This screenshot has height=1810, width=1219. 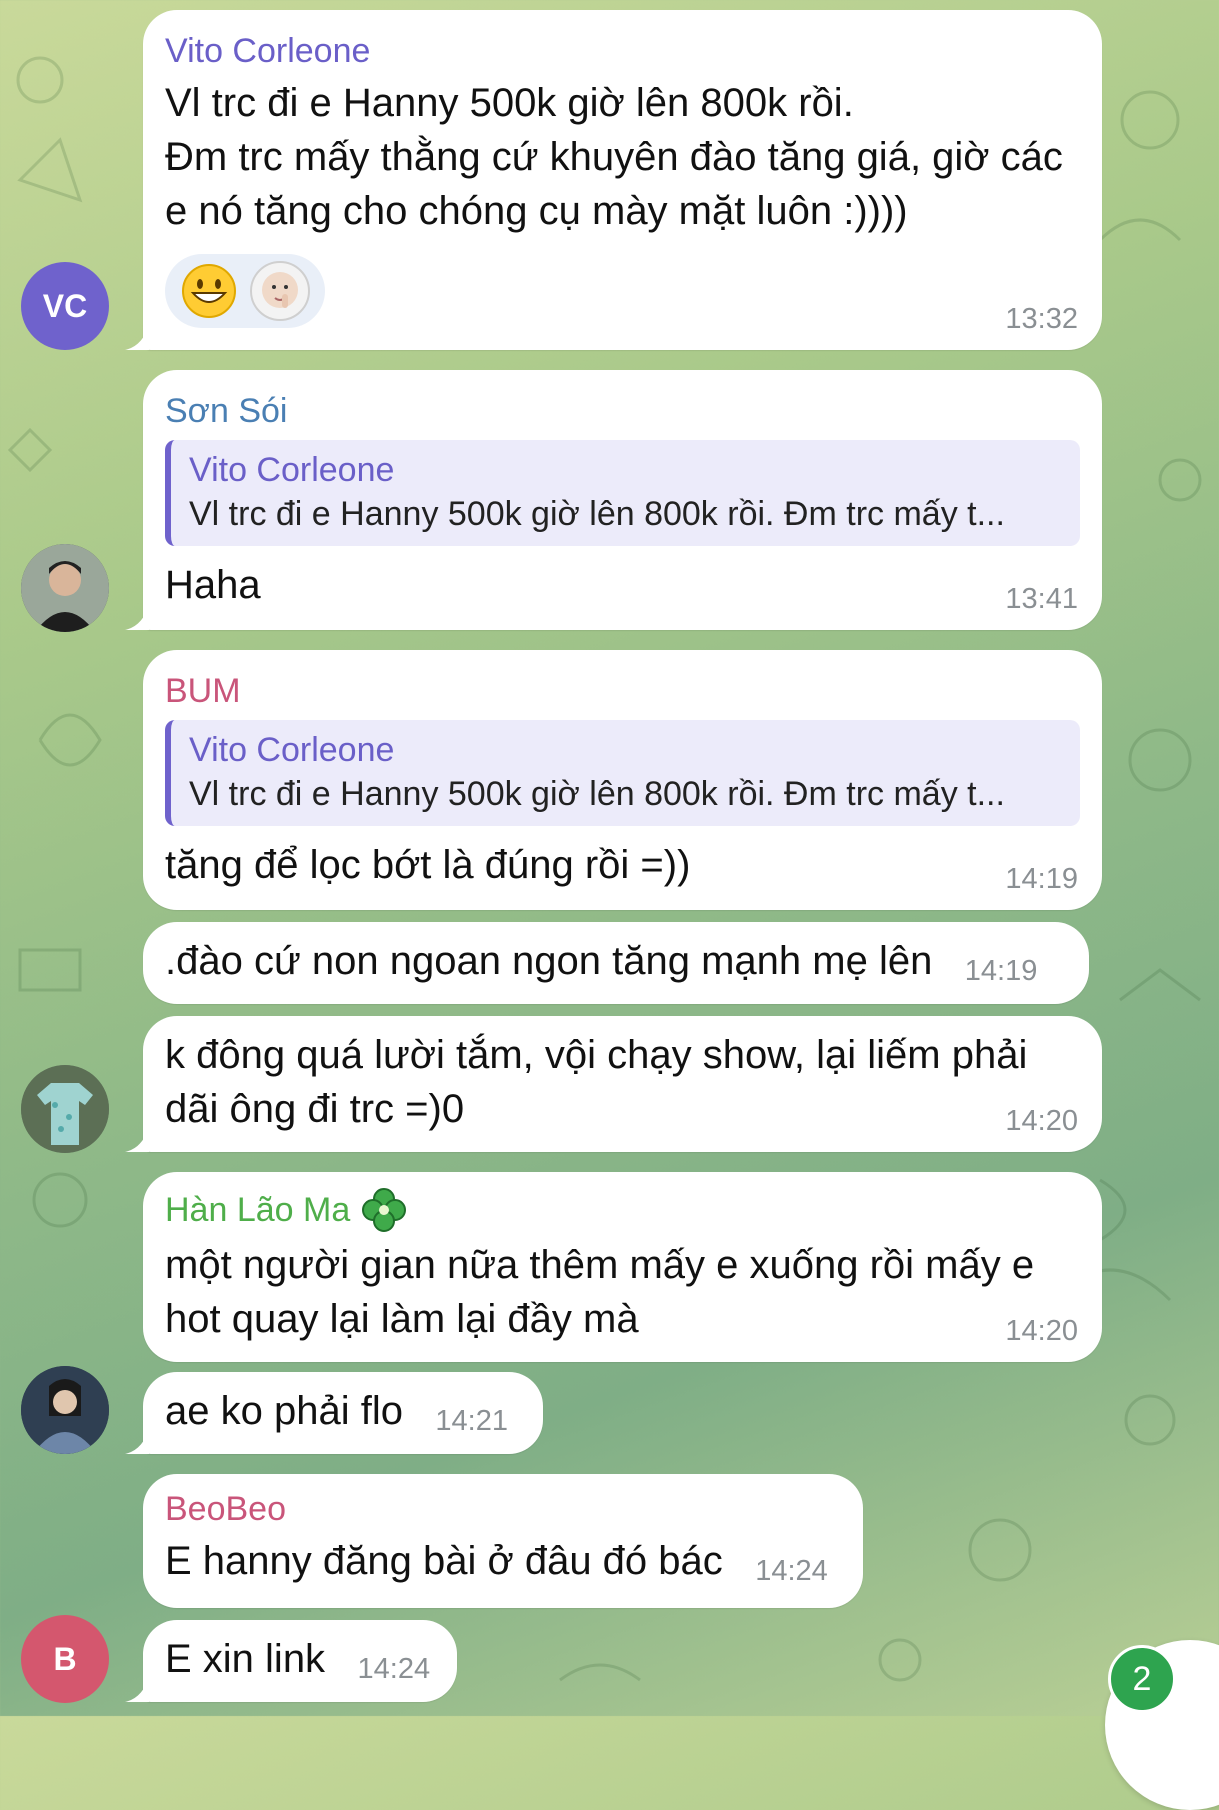 I want to click on avatar-han-lao-ma, so click(x=65, y=1410).